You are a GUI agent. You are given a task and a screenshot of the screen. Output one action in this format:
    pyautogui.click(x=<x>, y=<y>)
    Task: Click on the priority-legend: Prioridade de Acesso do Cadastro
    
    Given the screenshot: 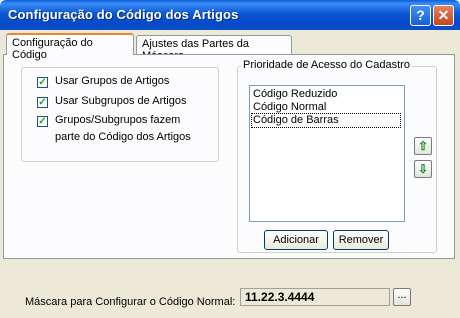 What is the action you would take?
    pyautogui.click(x=326, y=65)
    